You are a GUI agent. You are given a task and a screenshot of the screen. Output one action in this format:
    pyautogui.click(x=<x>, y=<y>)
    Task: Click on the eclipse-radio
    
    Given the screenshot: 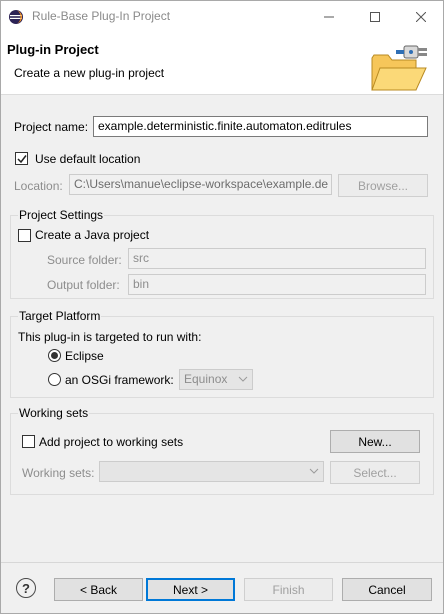 What is the action you would take?
    pyautogui.click(x=54, y=355)
    